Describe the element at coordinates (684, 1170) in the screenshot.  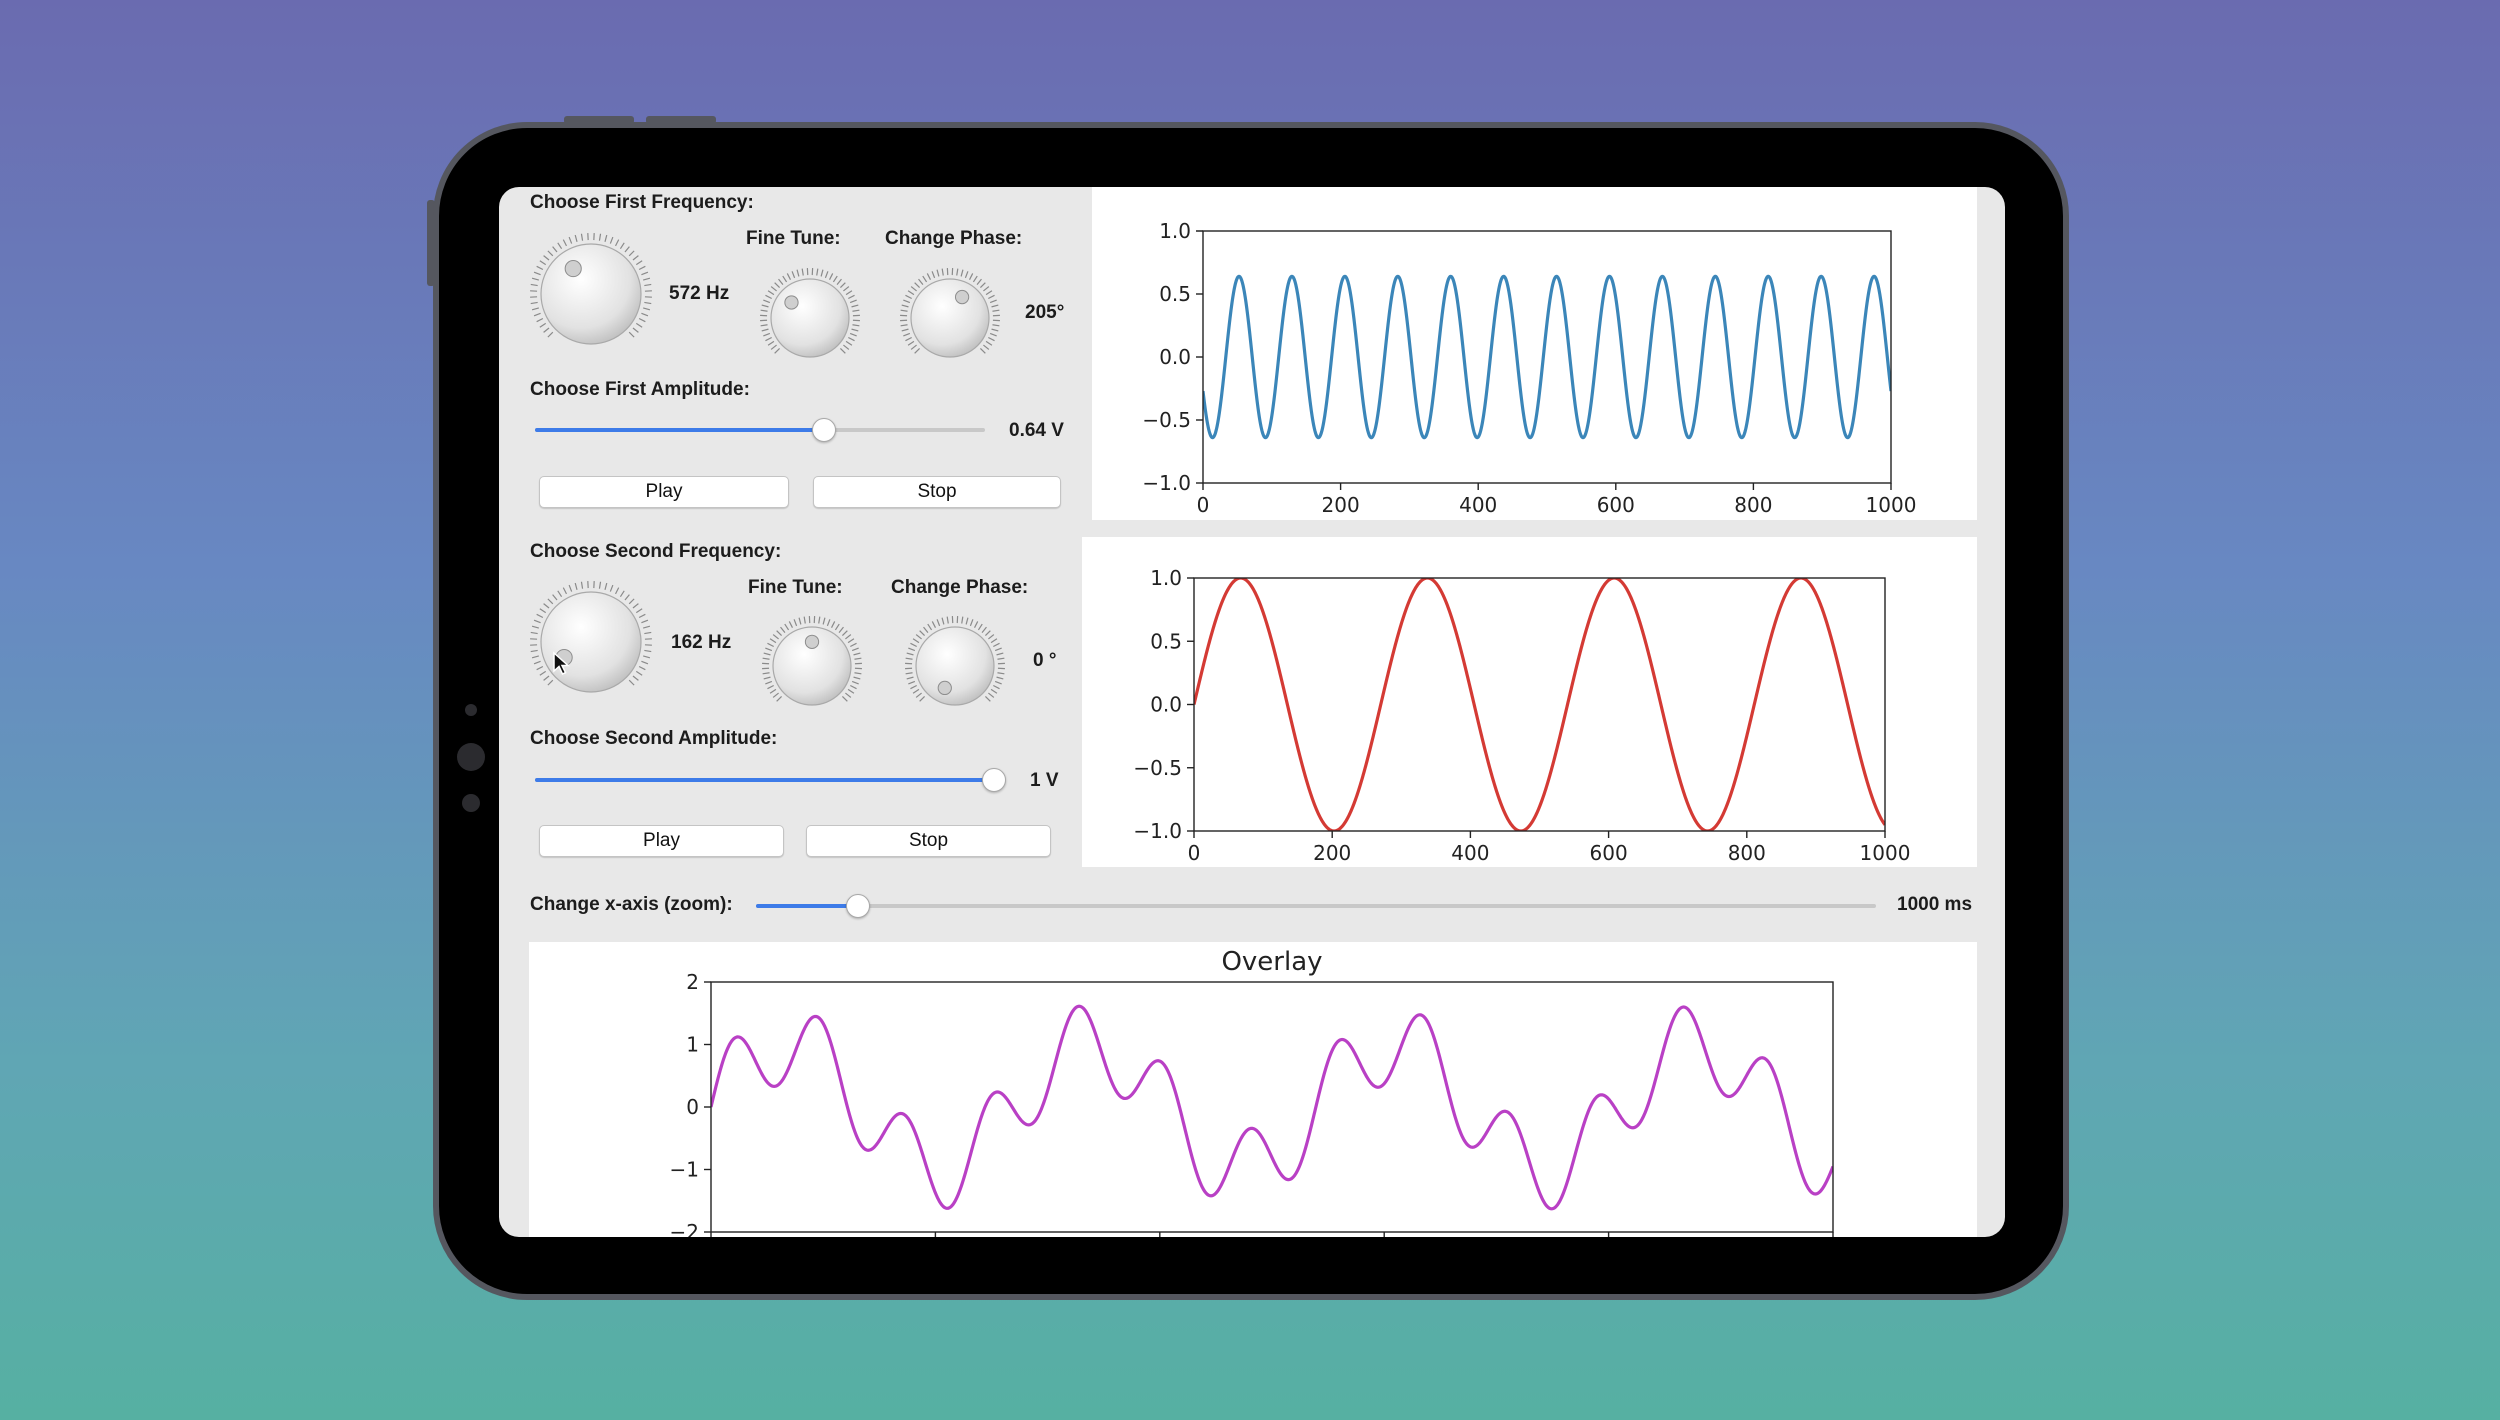
I see `y-tick-label: −1` at that location.